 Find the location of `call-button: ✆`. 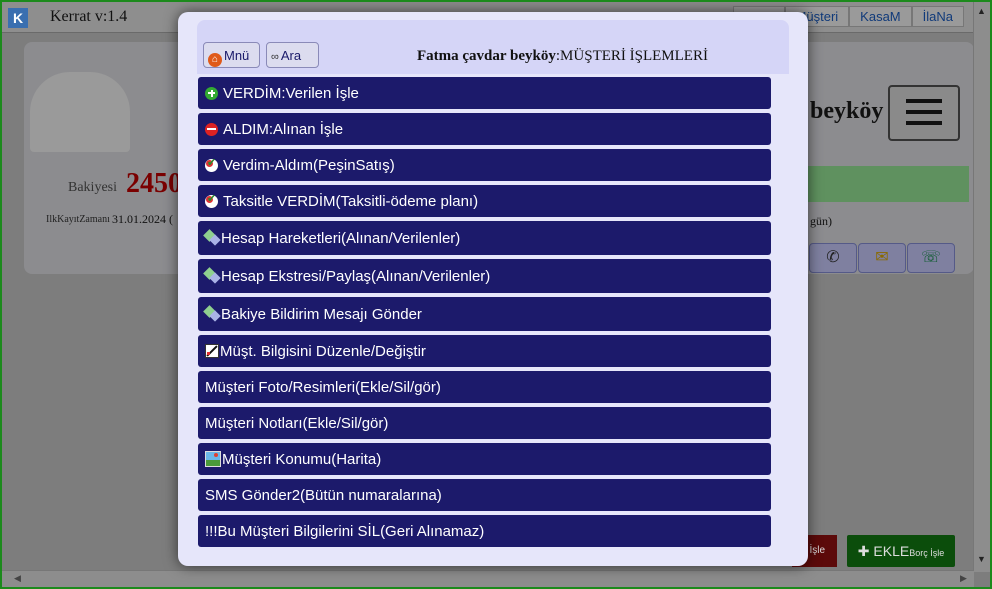

call-button: ✆ is located at coordinates (833, 258).